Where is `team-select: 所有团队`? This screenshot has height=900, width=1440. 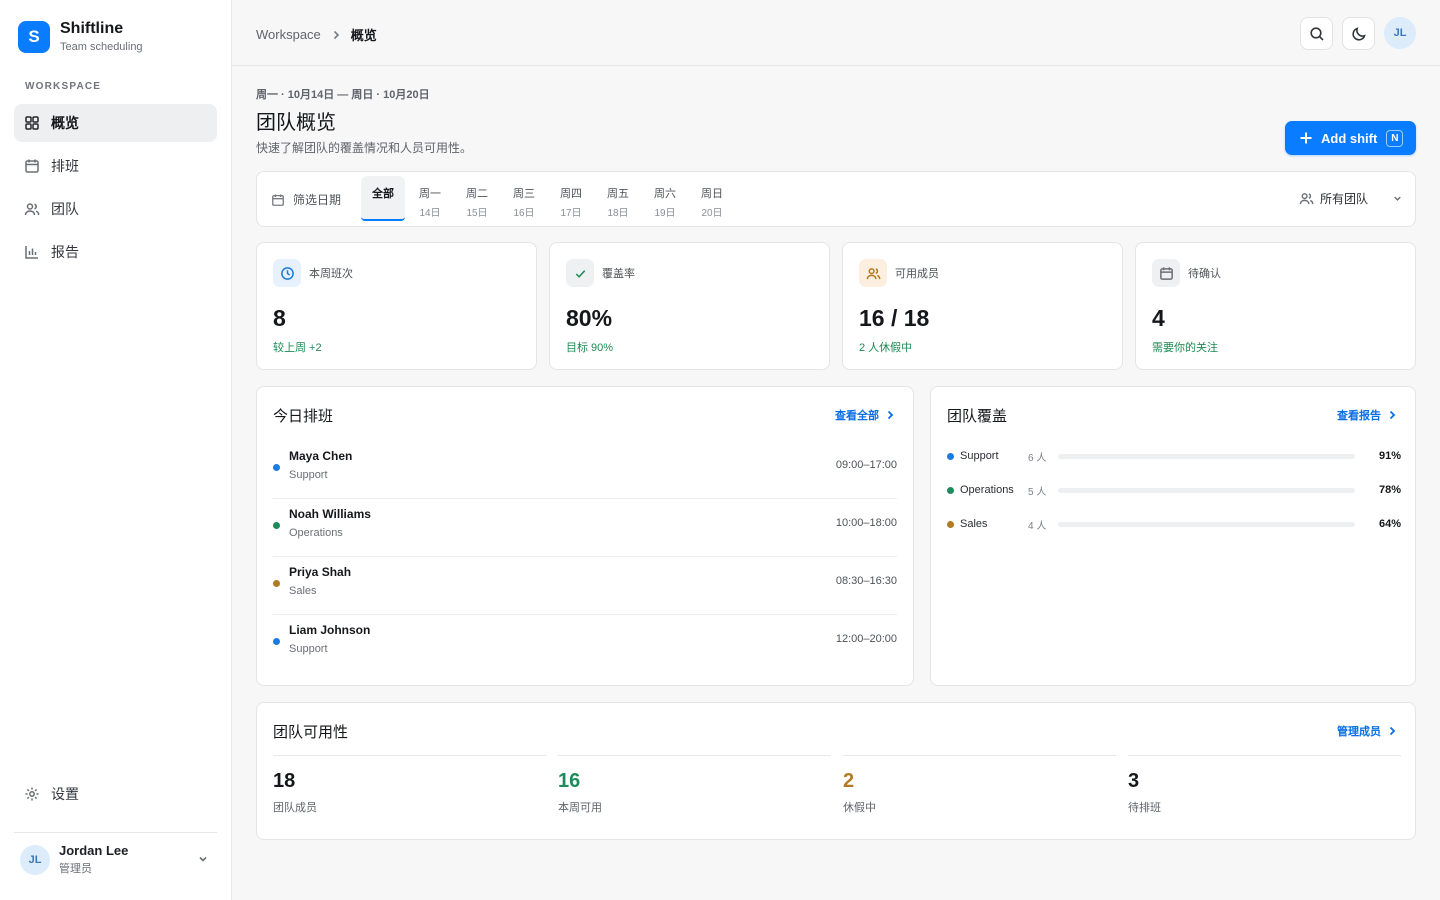 team-select: 所有团队 is located at coordinates (1351, 198).